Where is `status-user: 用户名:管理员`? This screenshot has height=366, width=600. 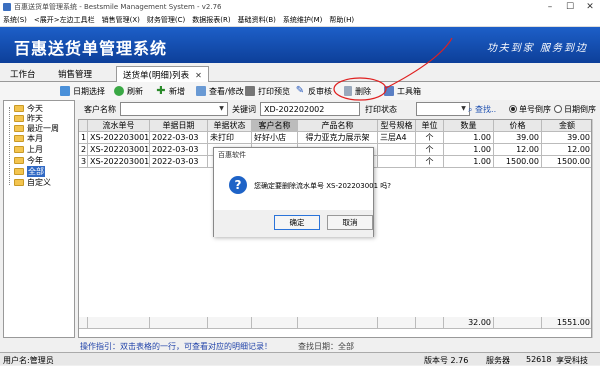 status-user: 用户名:管理员 is located at coordinates (28, 360).